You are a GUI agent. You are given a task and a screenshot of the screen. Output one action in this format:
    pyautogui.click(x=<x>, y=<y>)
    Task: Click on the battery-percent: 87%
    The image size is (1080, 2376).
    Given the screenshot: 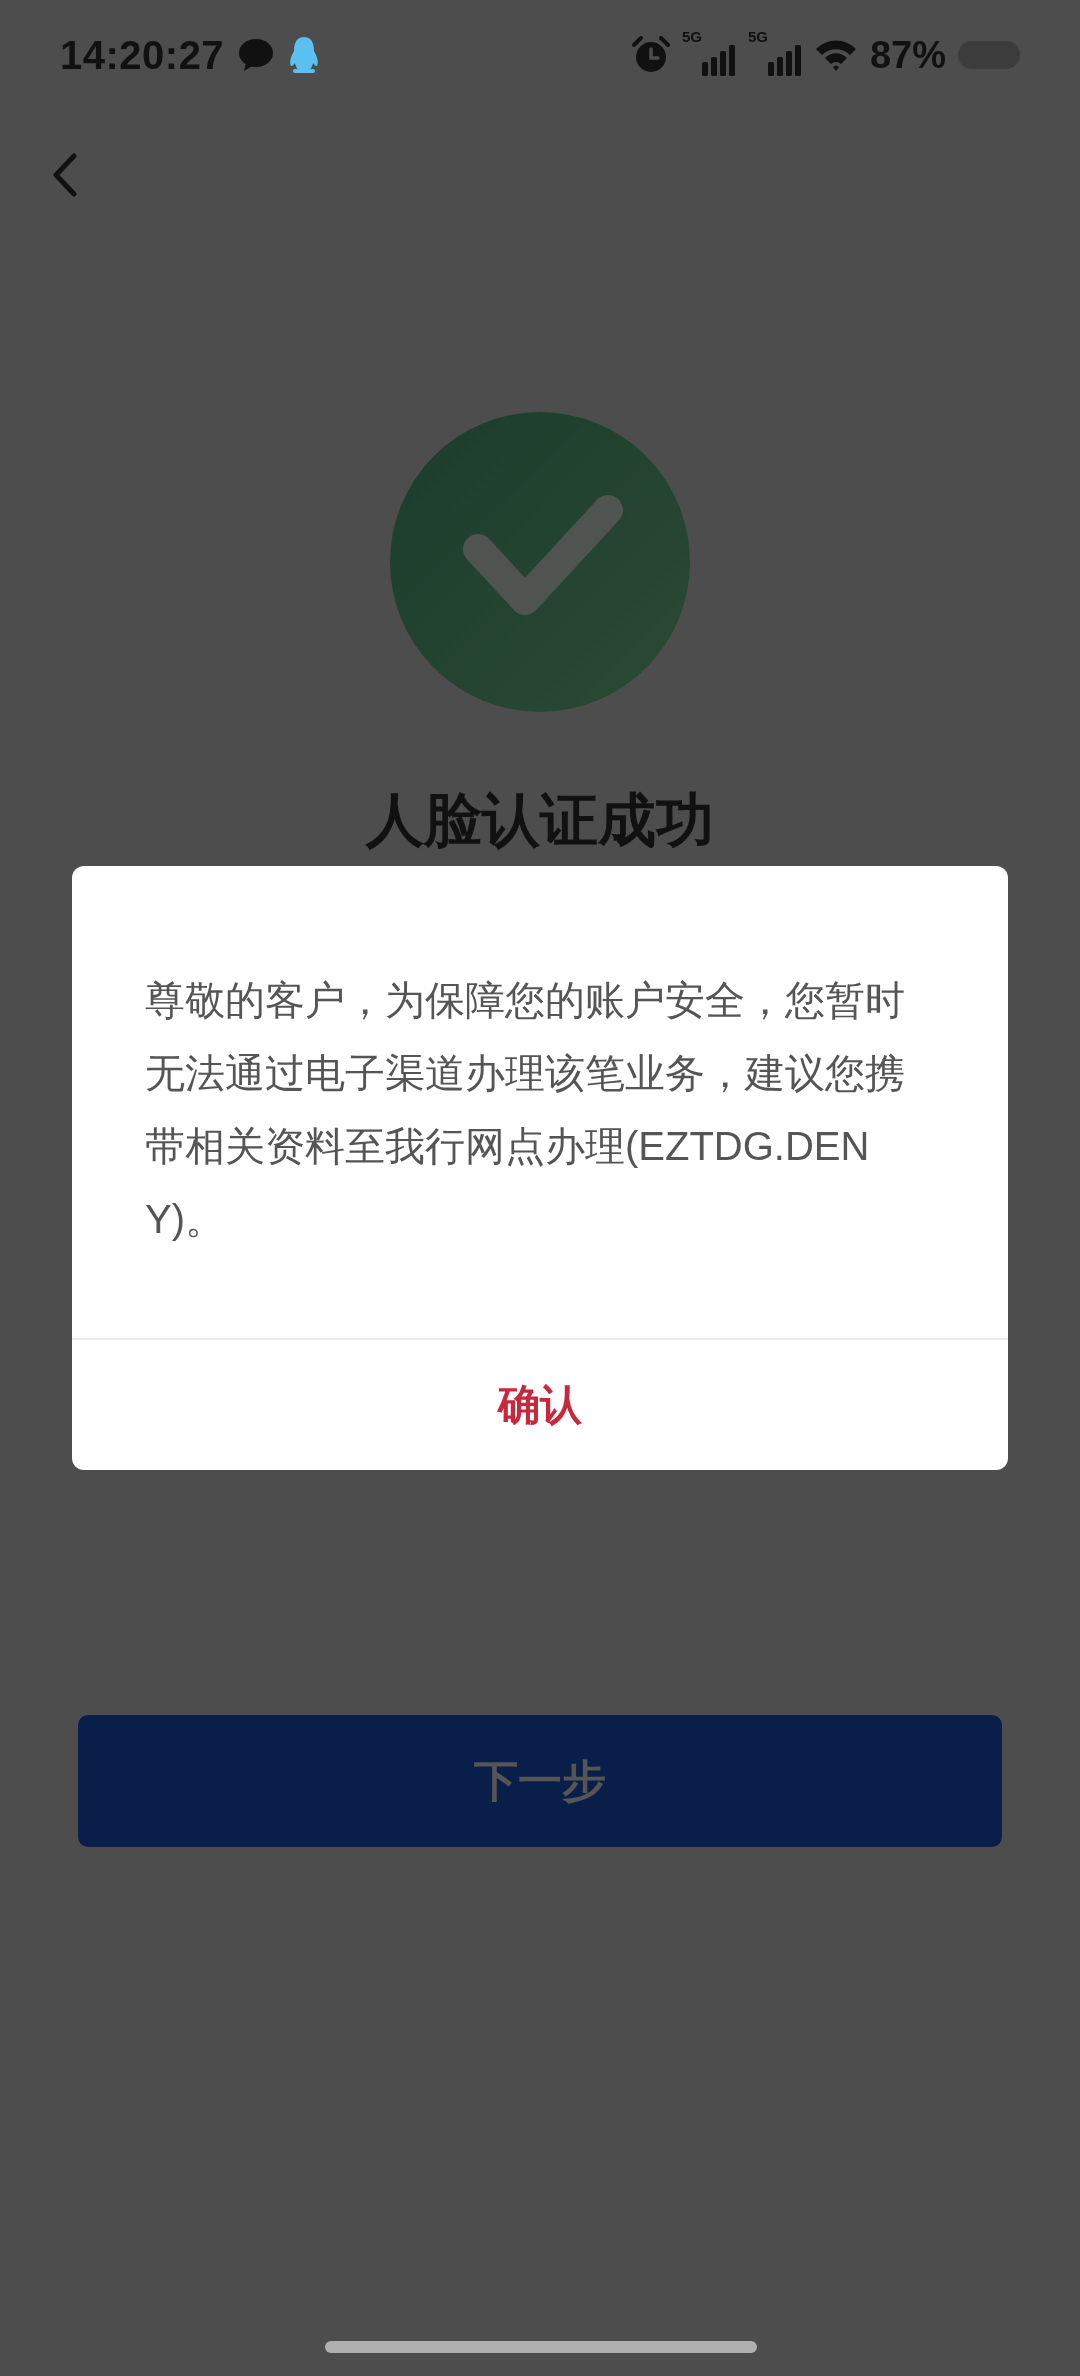 What is the action you would take?
    pyautogui.click(x=907, y=55)
    